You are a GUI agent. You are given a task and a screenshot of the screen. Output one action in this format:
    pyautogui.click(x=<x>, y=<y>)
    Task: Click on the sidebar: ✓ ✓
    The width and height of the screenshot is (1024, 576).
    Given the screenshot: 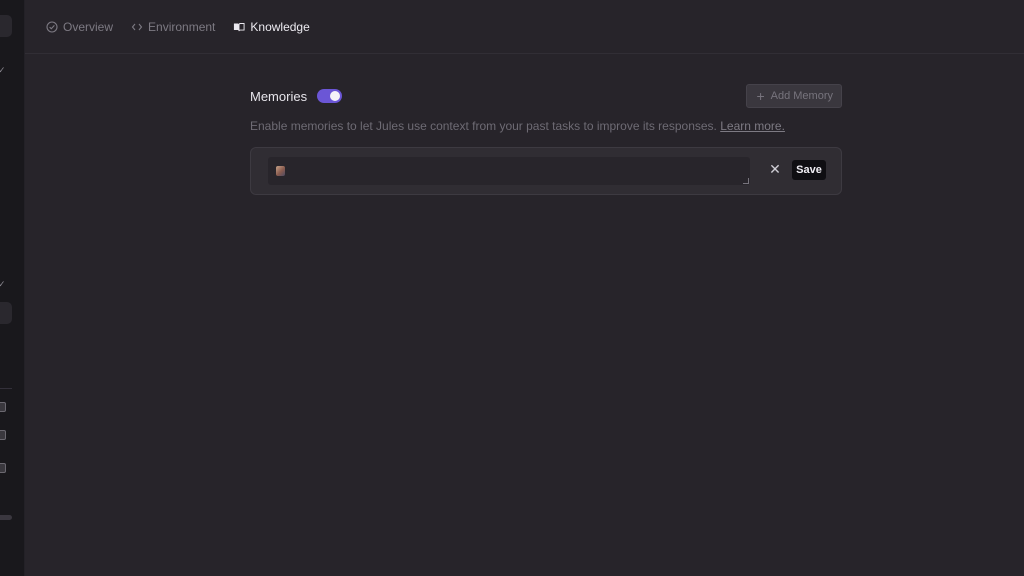 What is the action you would take?
    pyautogui.click(x=12, y=288)
    